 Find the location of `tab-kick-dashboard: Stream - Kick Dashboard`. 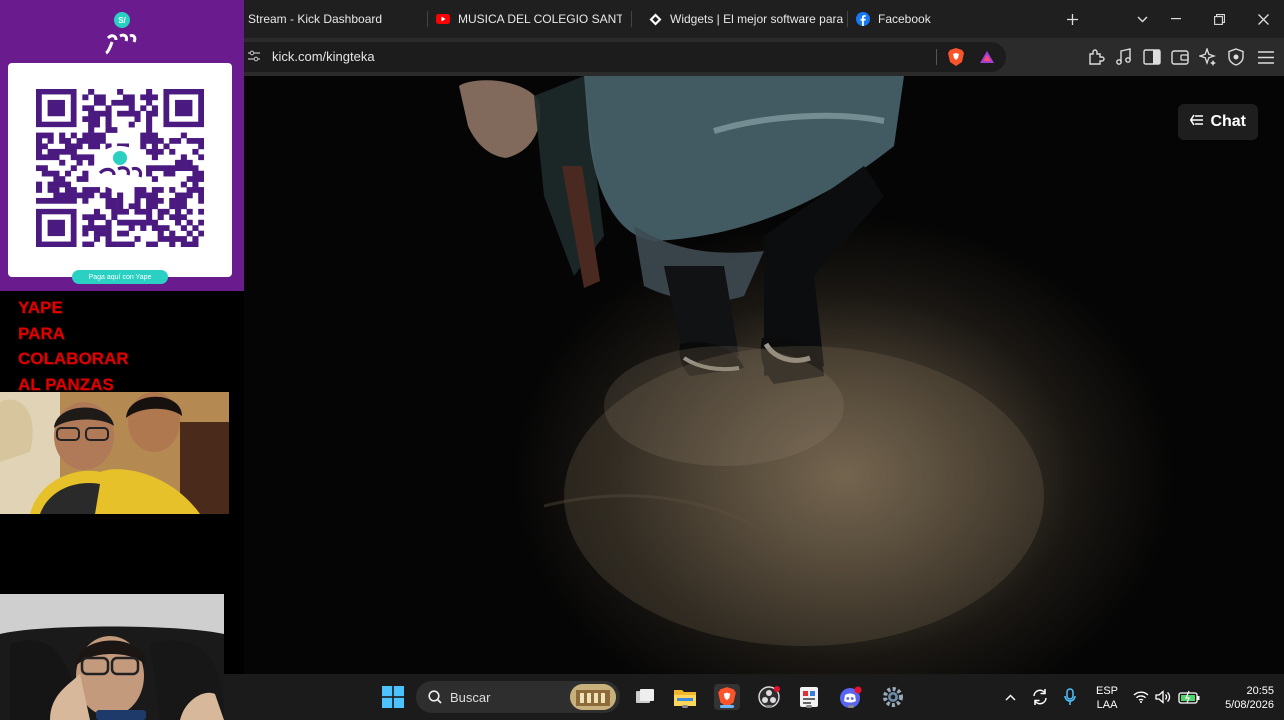

tab-kick-dashboard: Stream - Kick Dashboard is located at coordinates (338, 19).